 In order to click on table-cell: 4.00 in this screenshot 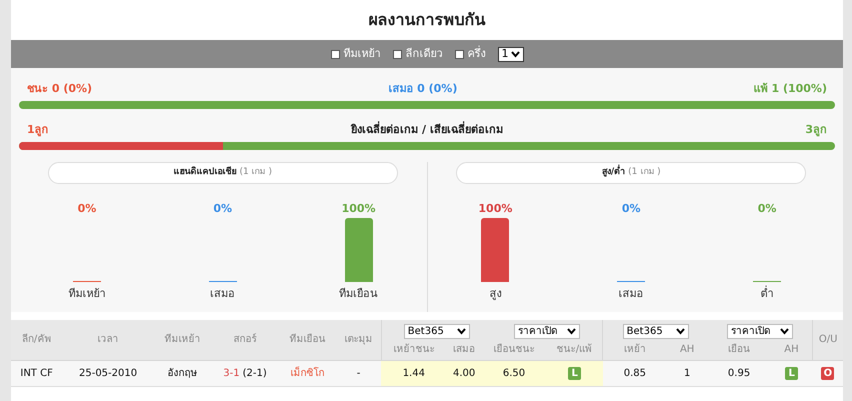, I will do `click(464, 373)`.